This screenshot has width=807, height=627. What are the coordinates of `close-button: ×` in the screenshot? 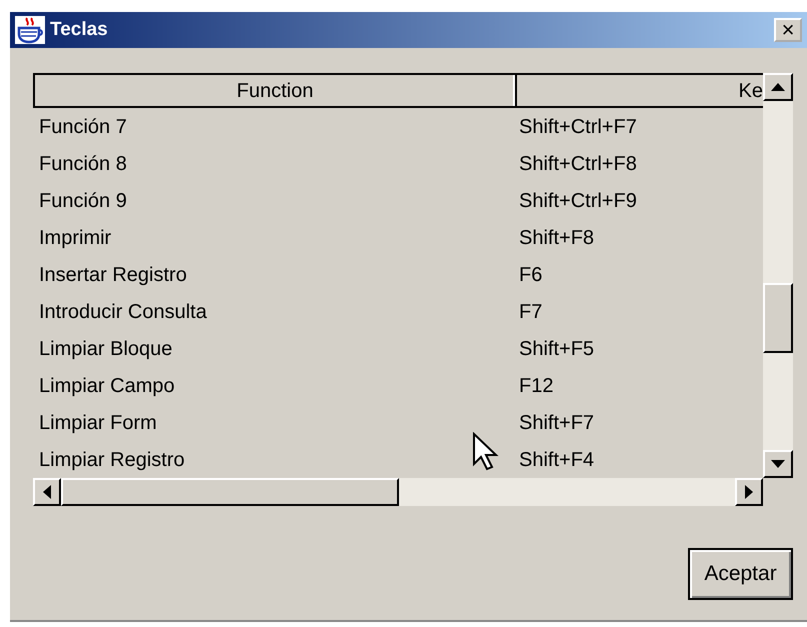 It's located at (788, 30).